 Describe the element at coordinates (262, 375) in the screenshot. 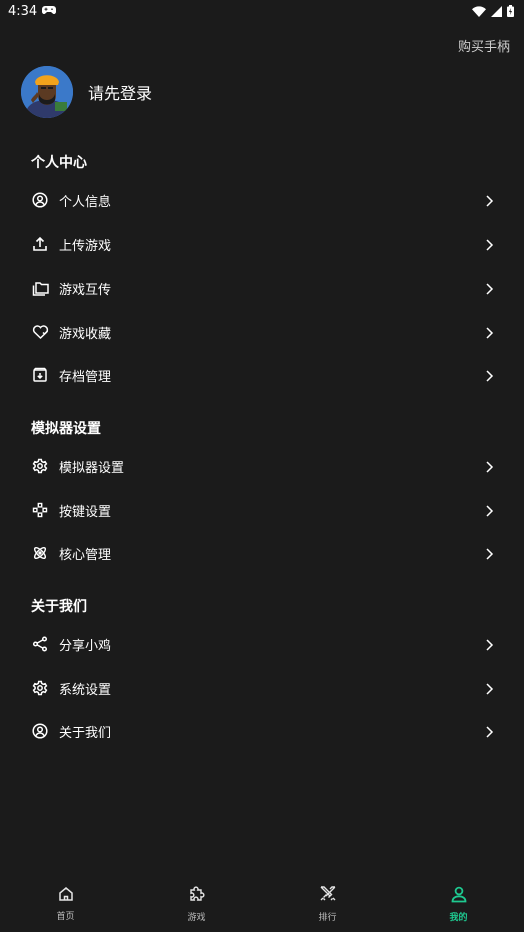

I see `menu-item-save-management: 存档管理` at that location.